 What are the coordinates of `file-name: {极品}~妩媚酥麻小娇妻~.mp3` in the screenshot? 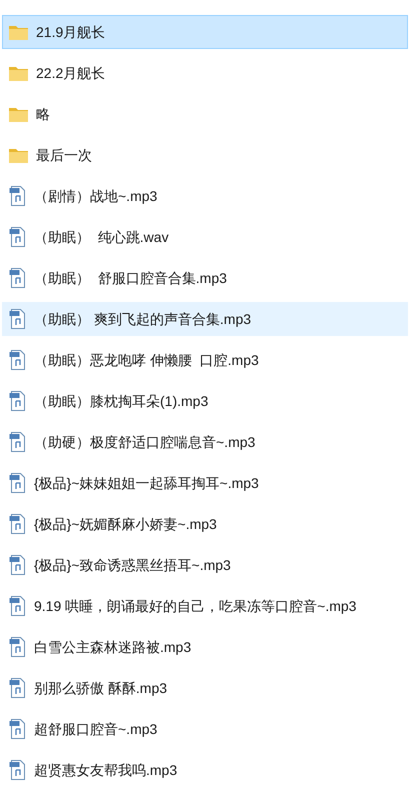 It's located at (125, 524).